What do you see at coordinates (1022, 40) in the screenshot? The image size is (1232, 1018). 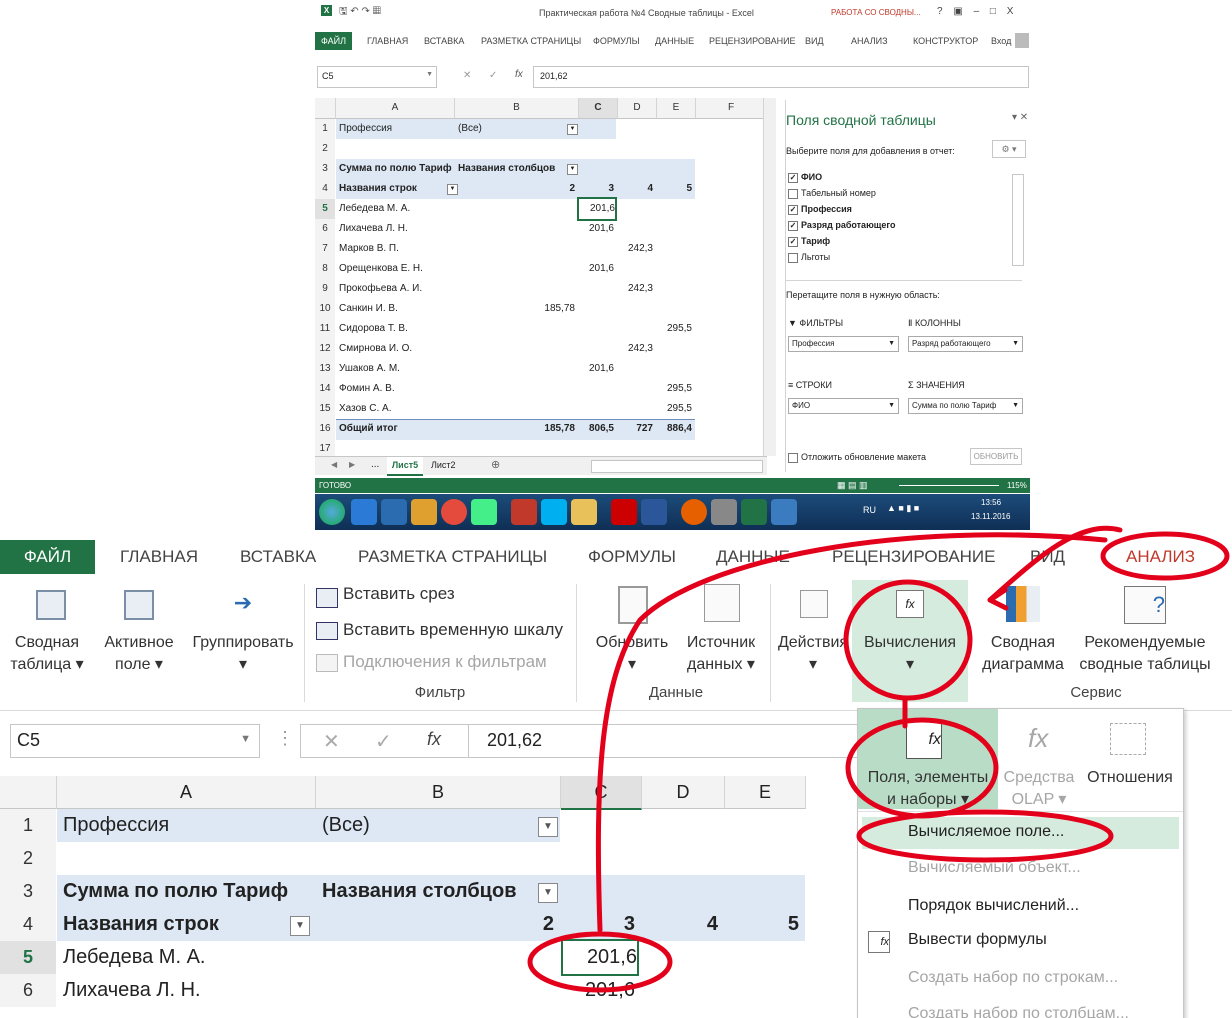 I see `avatar` at bounding box center [1022, 40].